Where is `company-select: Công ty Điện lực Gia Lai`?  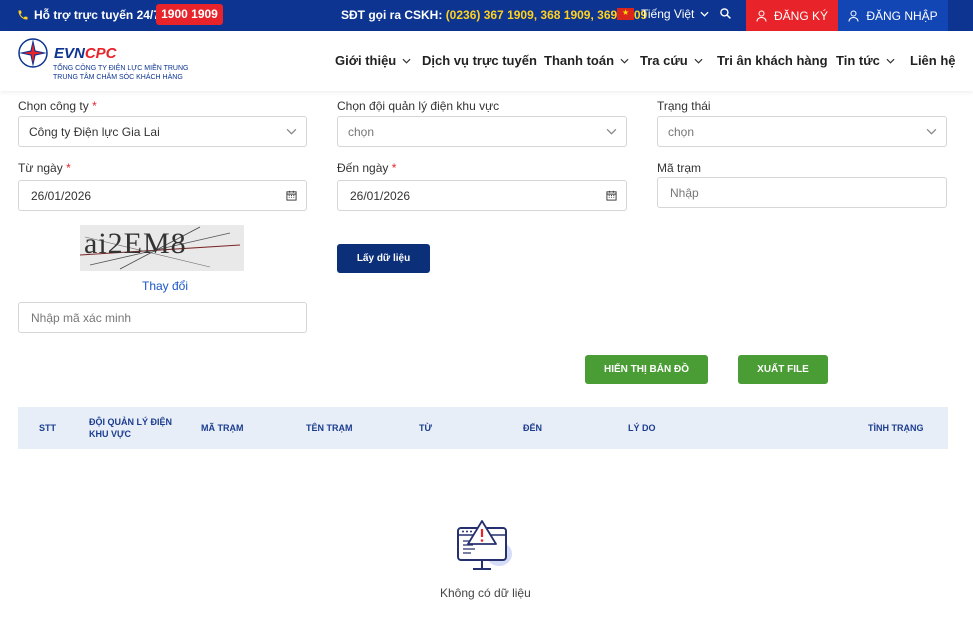 company-select: Công ty Điện lực Gia Lai is located at coordinates (162, 131).